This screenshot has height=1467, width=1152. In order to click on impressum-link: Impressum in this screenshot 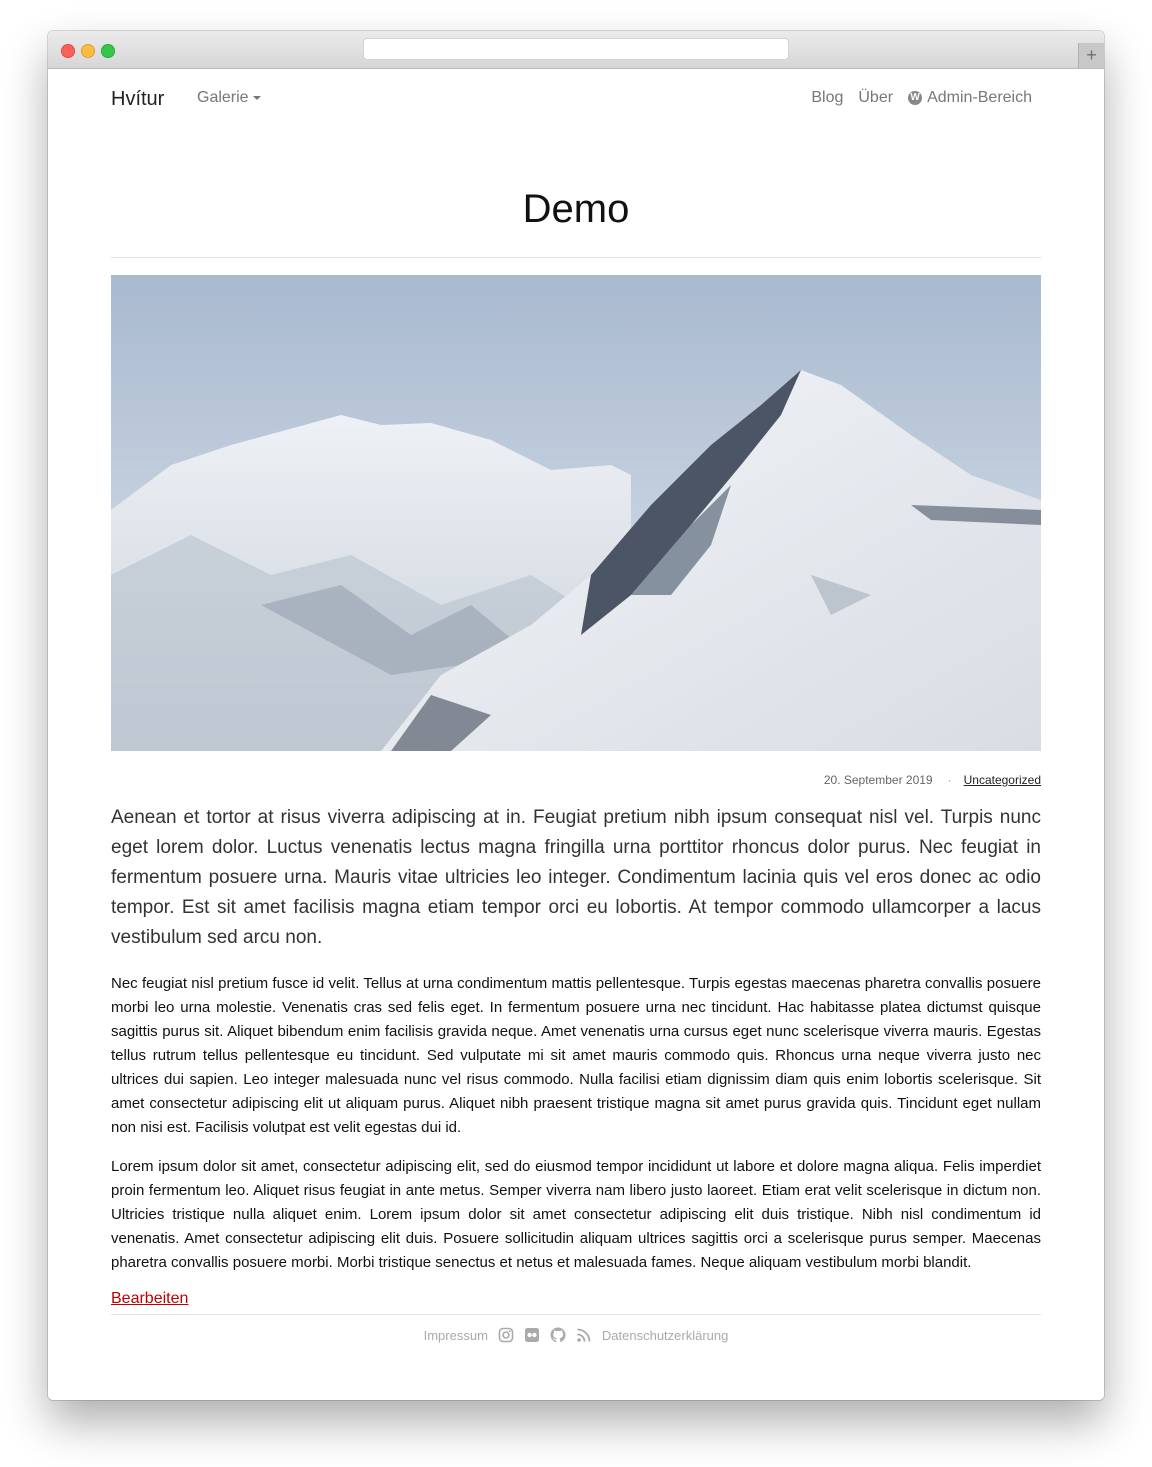, I will do `click(456, 1335)`.